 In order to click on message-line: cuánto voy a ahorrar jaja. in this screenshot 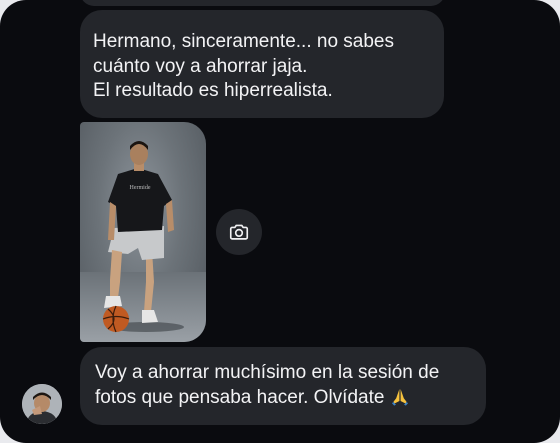, I will do `click(200, 66)`.